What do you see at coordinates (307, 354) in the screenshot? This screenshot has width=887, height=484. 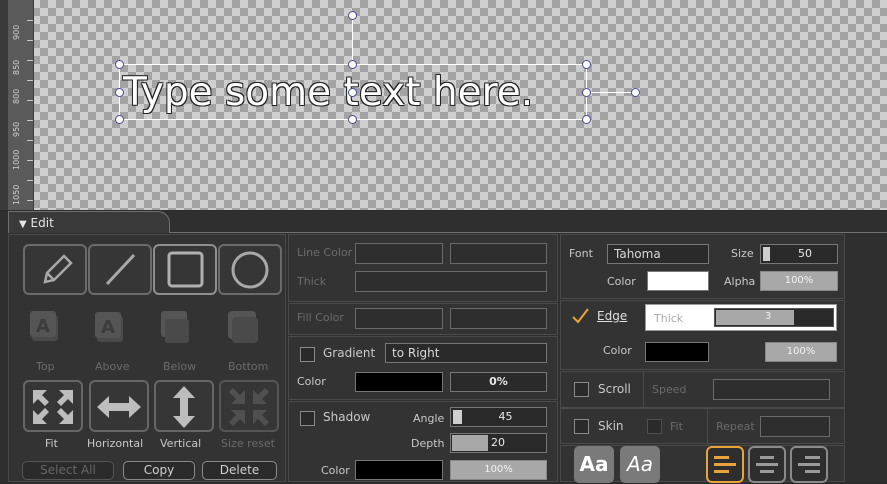 I see `gradient-checkbox` at bounding box center [307, 354].